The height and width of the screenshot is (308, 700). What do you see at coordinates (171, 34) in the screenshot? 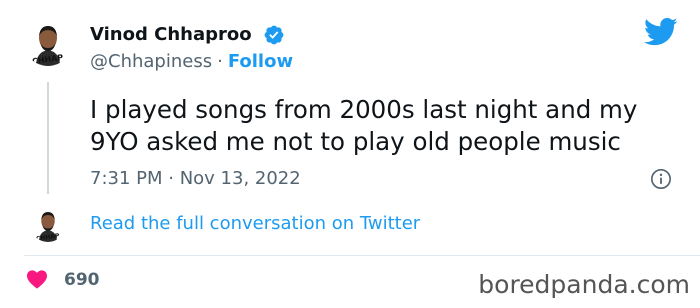
I see `author-name: Vinod Chhaproo` at bounding box center [171, 34].